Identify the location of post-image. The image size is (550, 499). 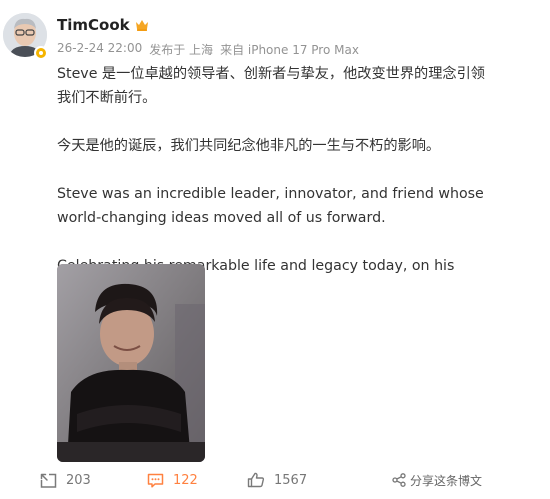
(131, 363).